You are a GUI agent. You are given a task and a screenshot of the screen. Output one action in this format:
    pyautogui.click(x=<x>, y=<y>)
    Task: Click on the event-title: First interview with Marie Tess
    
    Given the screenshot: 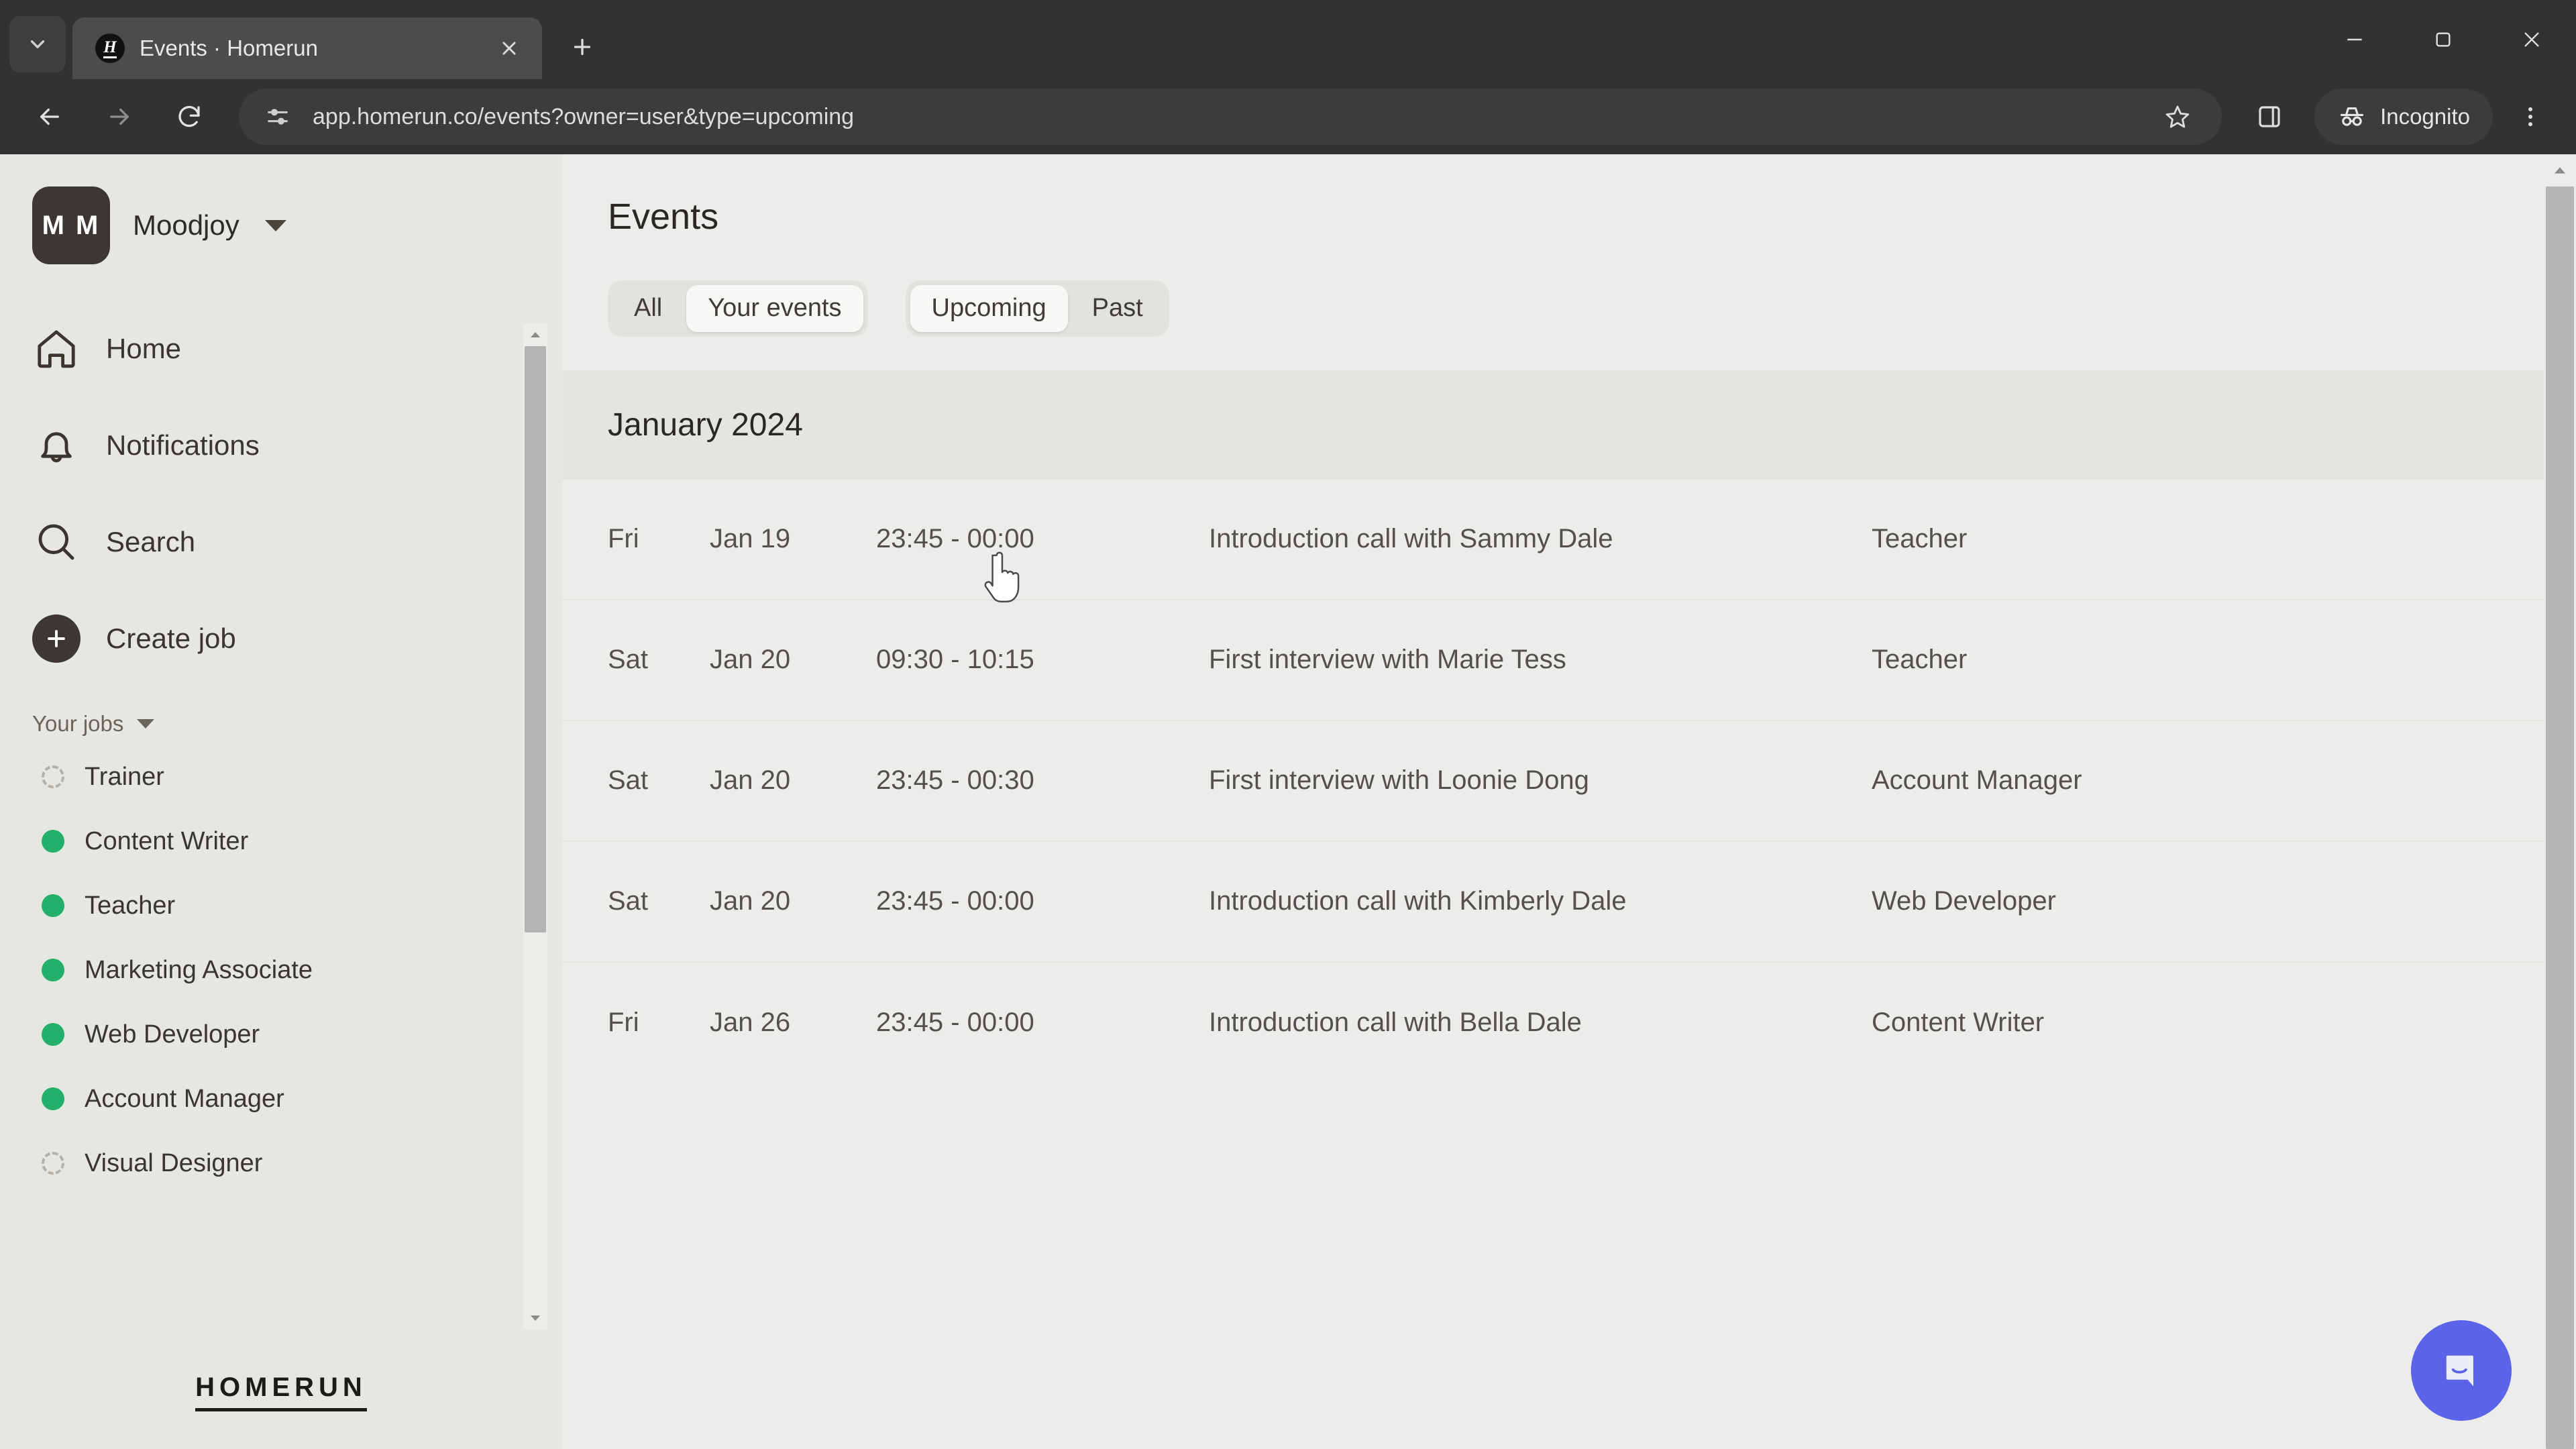 What is the action you would take?
    pyautogui.click(x=1387, y=660)
    